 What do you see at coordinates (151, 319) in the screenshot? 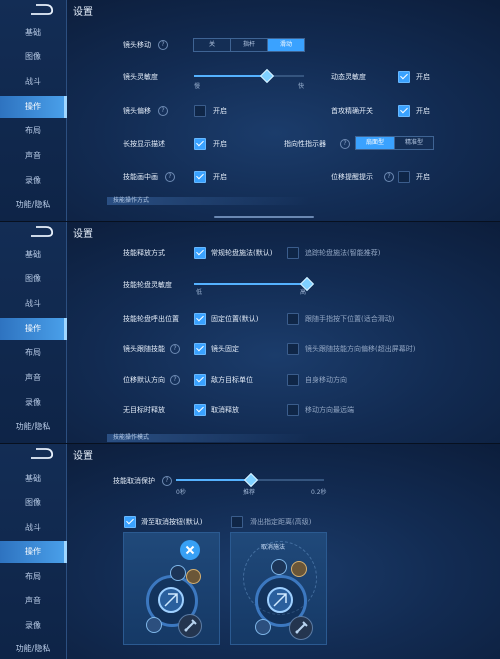
I see `wheel-position-label: 技能轮盘呼出位置` at bounding box center [151, 319].